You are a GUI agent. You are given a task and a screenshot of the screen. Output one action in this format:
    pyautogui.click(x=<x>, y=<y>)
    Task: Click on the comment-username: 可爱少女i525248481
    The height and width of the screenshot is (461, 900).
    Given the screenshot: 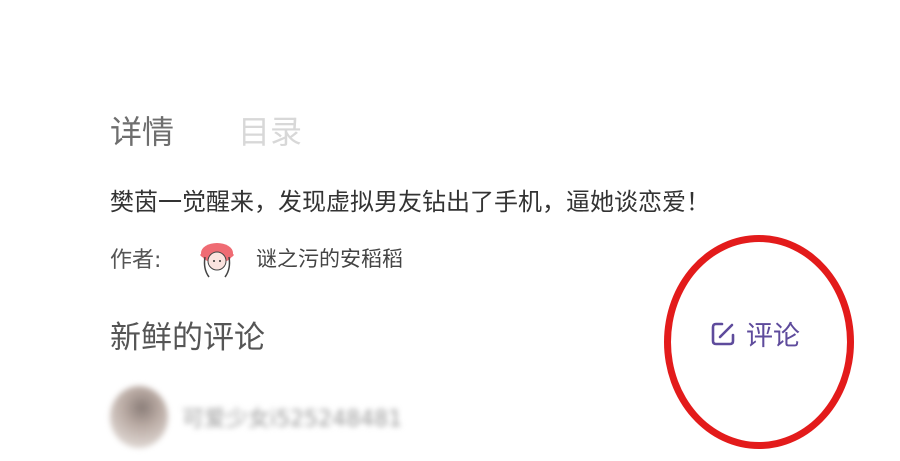 What is the action you would take?
    pyautogui.click(x=292, y=417)
    